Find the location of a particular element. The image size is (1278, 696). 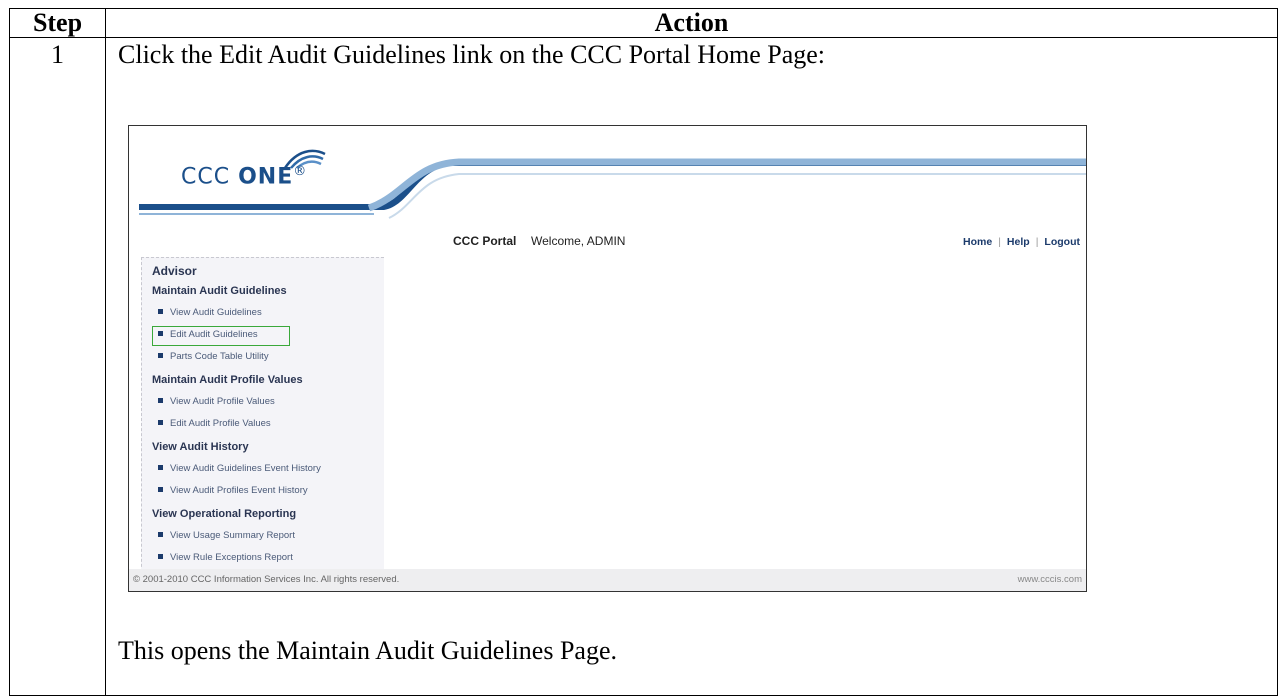

top-nav-links: Home | Help | Logout is located at coordinates (1021, 242).